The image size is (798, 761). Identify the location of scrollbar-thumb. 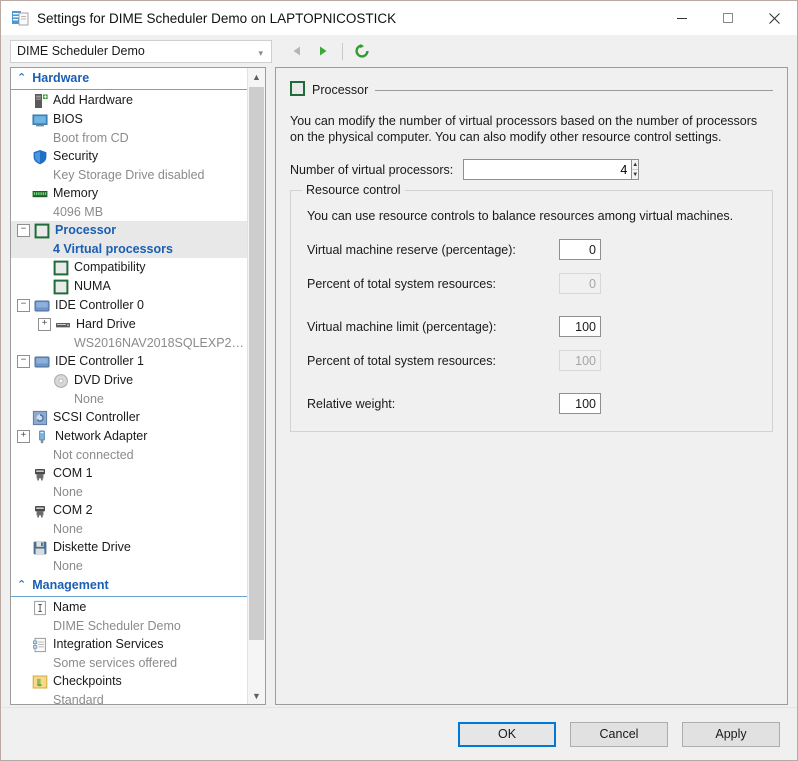
(256, 363).